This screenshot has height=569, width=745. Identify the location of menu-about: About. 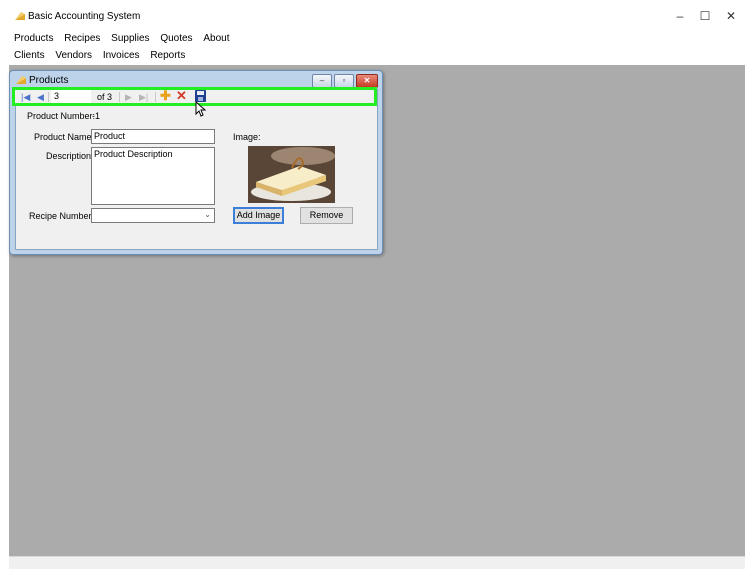
(216, 39).